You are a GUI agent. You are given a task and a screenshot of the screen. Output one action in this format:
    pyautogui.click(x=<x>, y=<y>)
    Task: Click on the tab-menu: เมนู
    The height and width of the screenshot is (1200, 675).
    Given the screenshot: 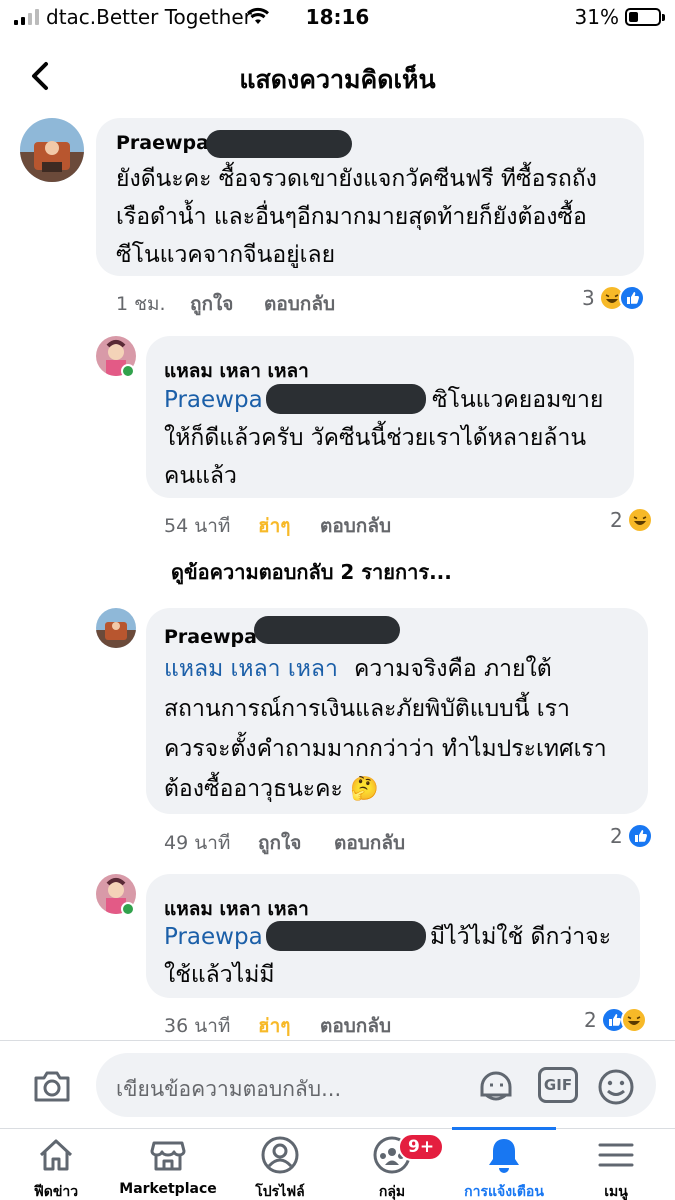 What is the action you would take?
    pyautogui.click(x=616, y=1164)
    